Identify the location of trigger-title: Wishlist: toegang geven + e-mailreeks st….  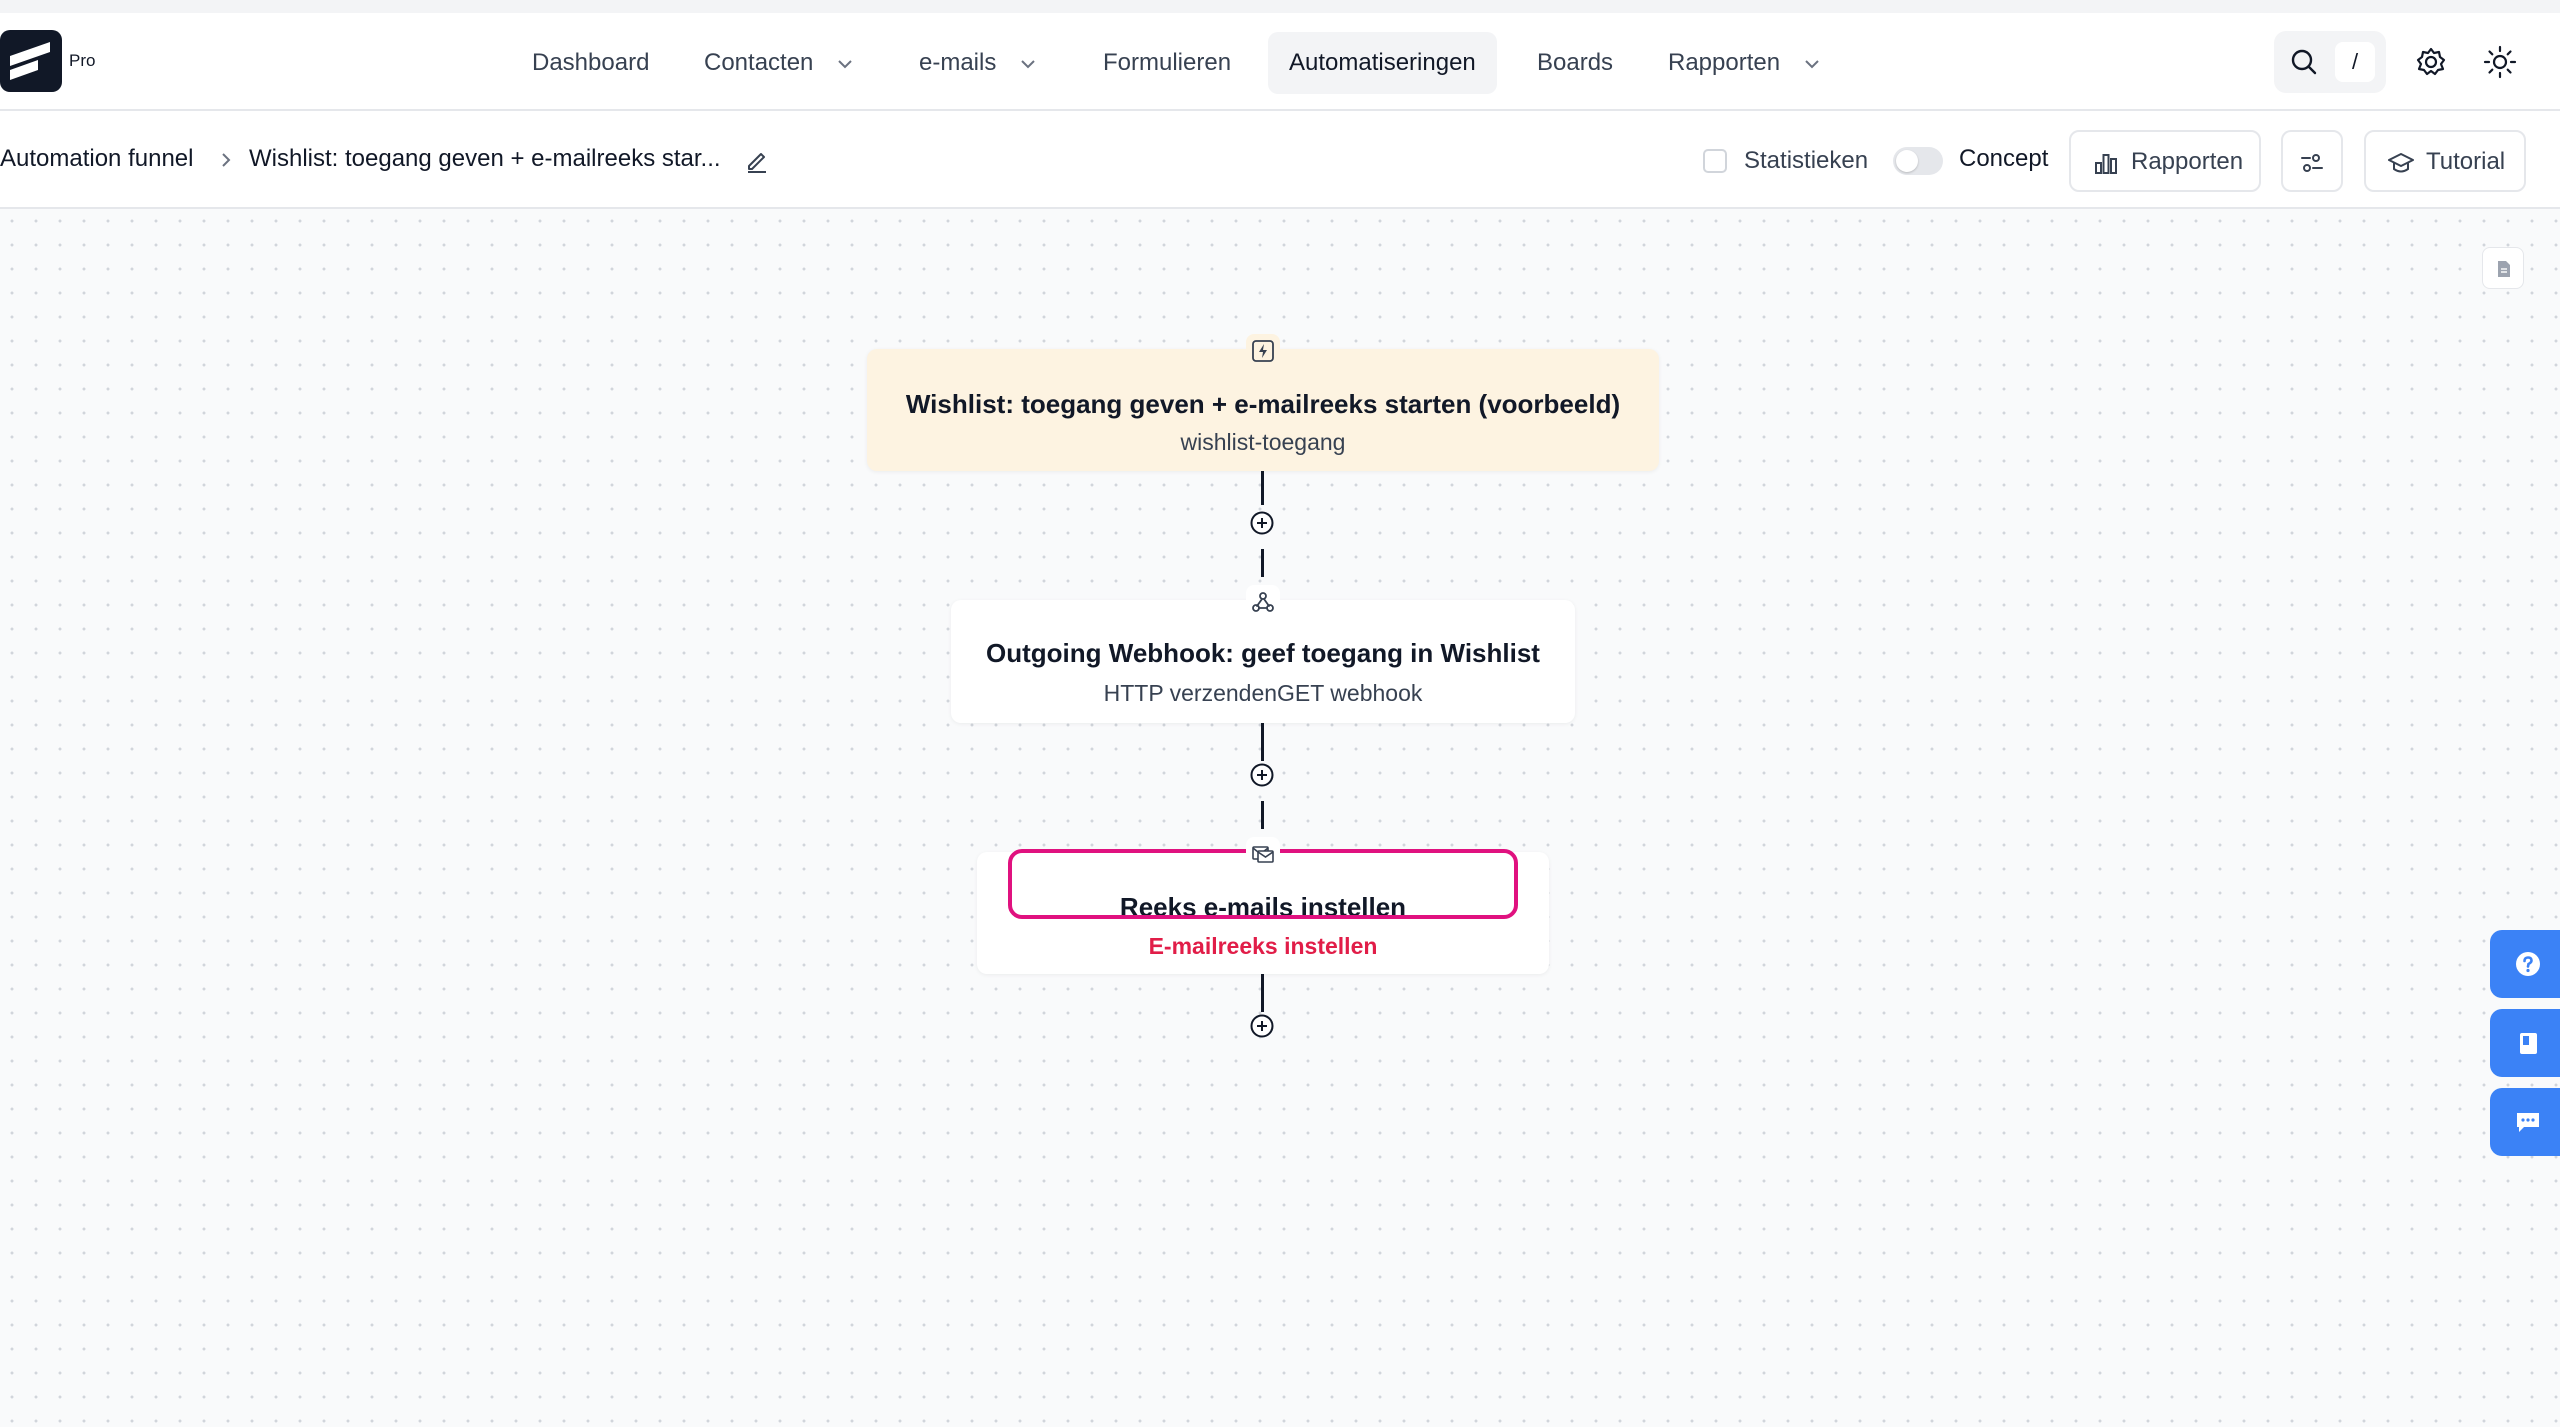
(1263, 404).